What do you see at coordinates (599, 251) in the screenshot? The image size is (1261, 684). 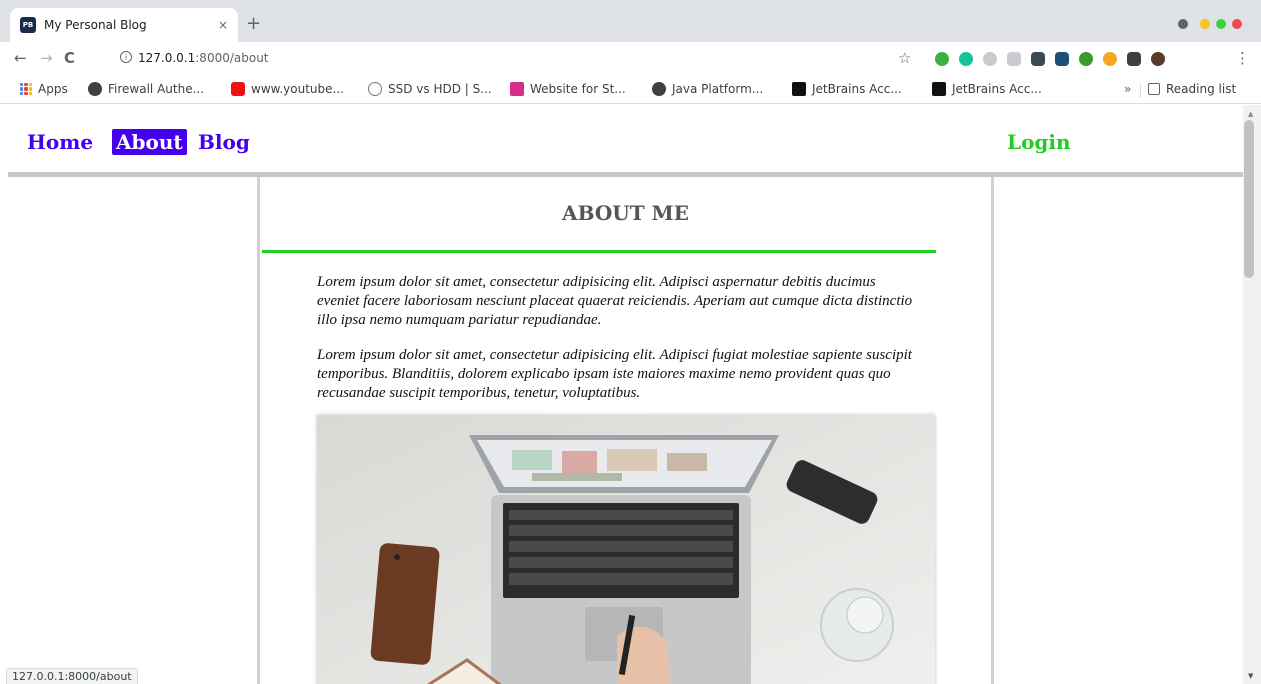 I see `title-divider` at bounding box center [599, 251].